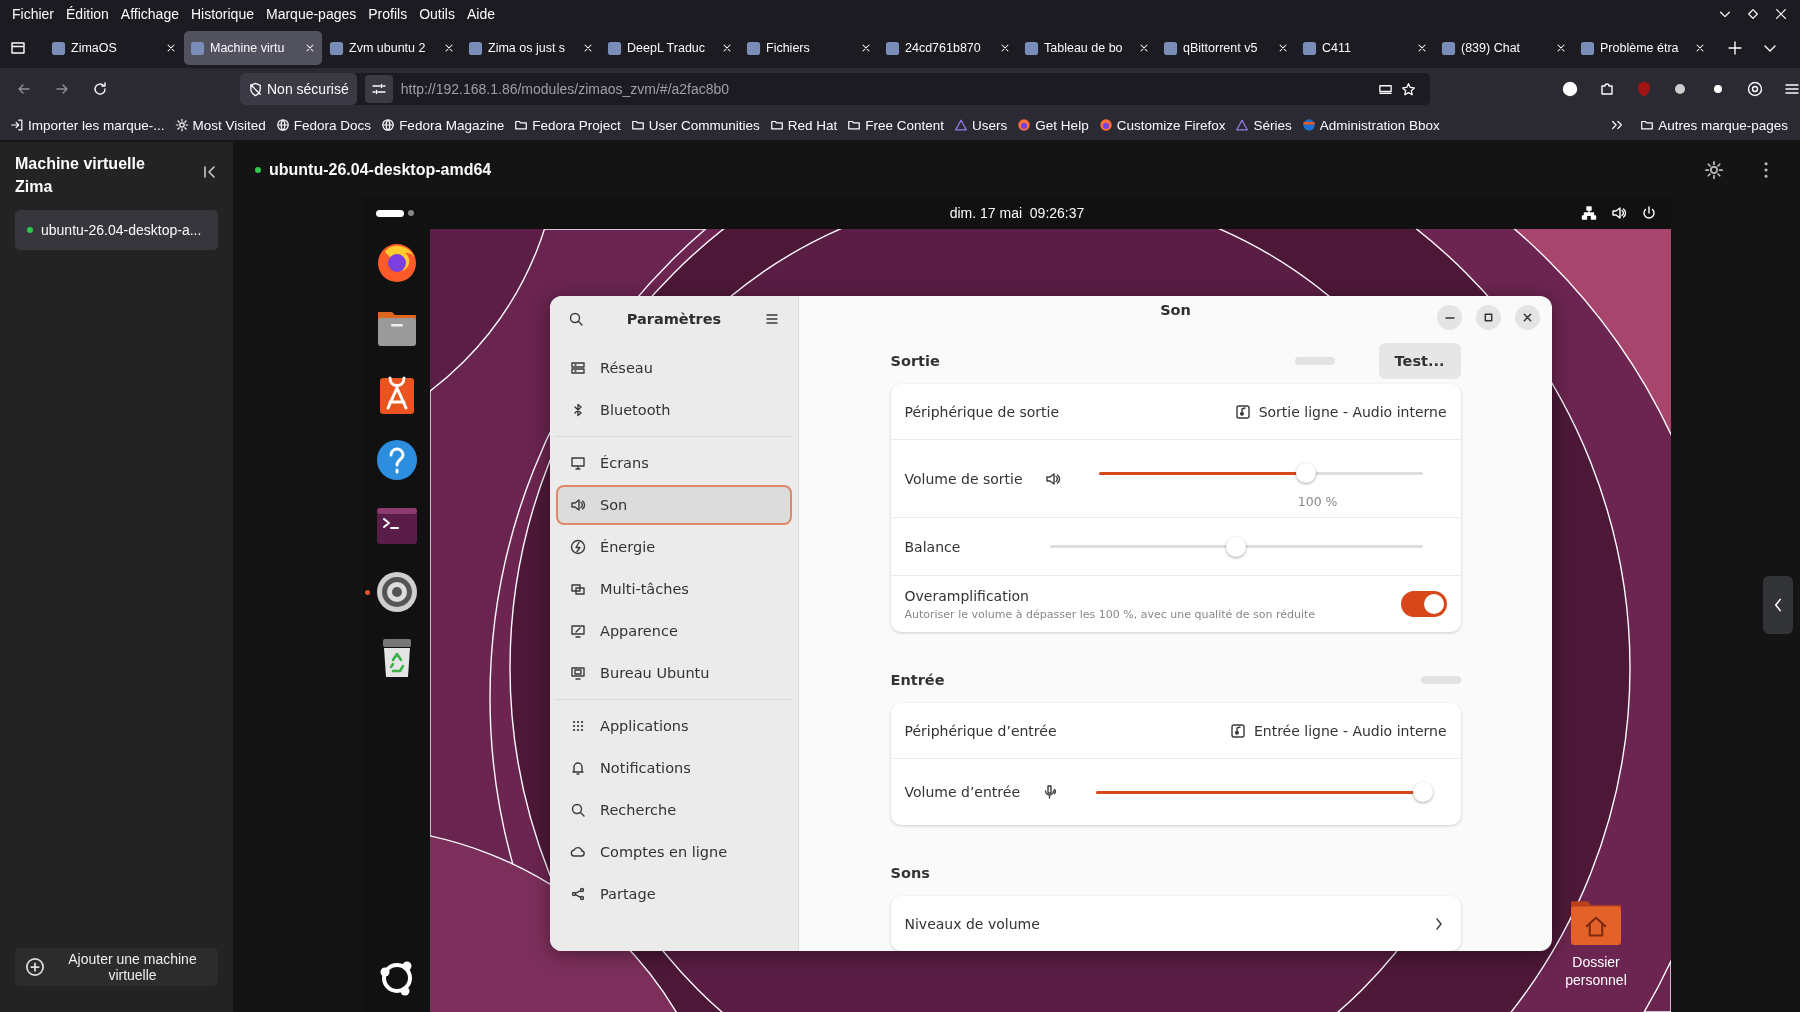  I want to click on browser-tab: (839) Chat, so click(1504, 48).